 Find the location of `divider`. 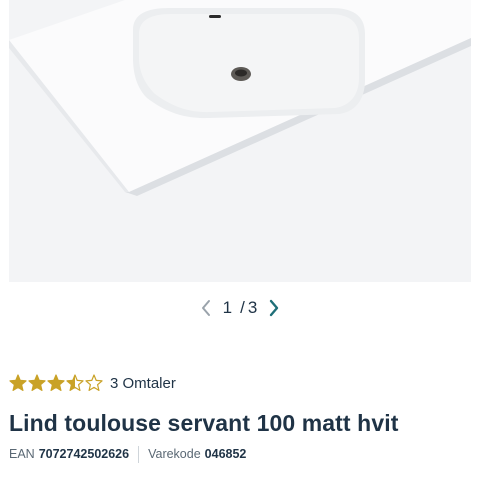

divider is located at coordinates (139, 454).